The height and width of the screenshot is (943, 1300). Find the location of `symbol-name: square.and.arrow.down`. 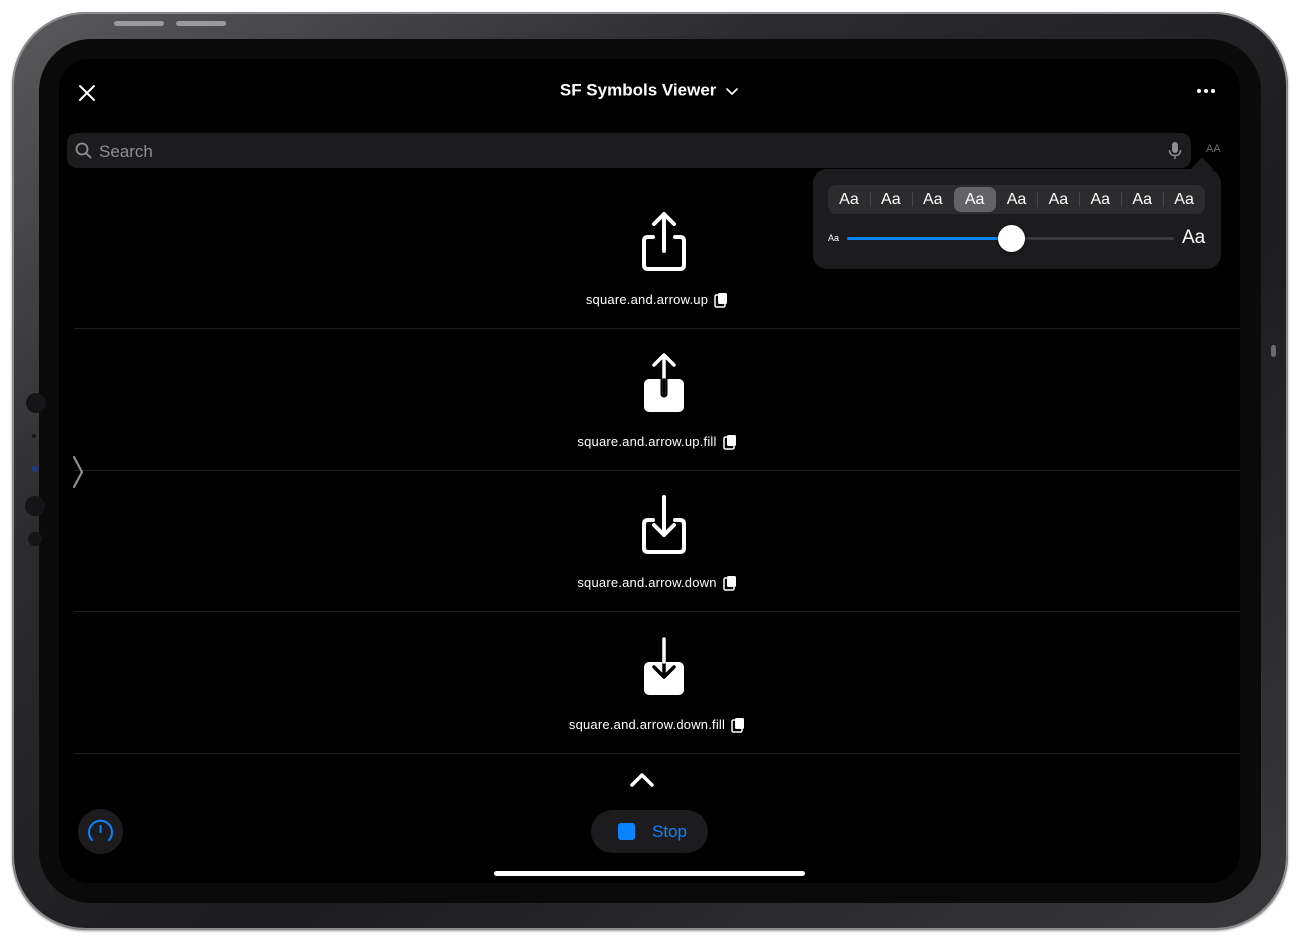

symbol-name: square.and.arrow.down is located at coordinates (647, 583).